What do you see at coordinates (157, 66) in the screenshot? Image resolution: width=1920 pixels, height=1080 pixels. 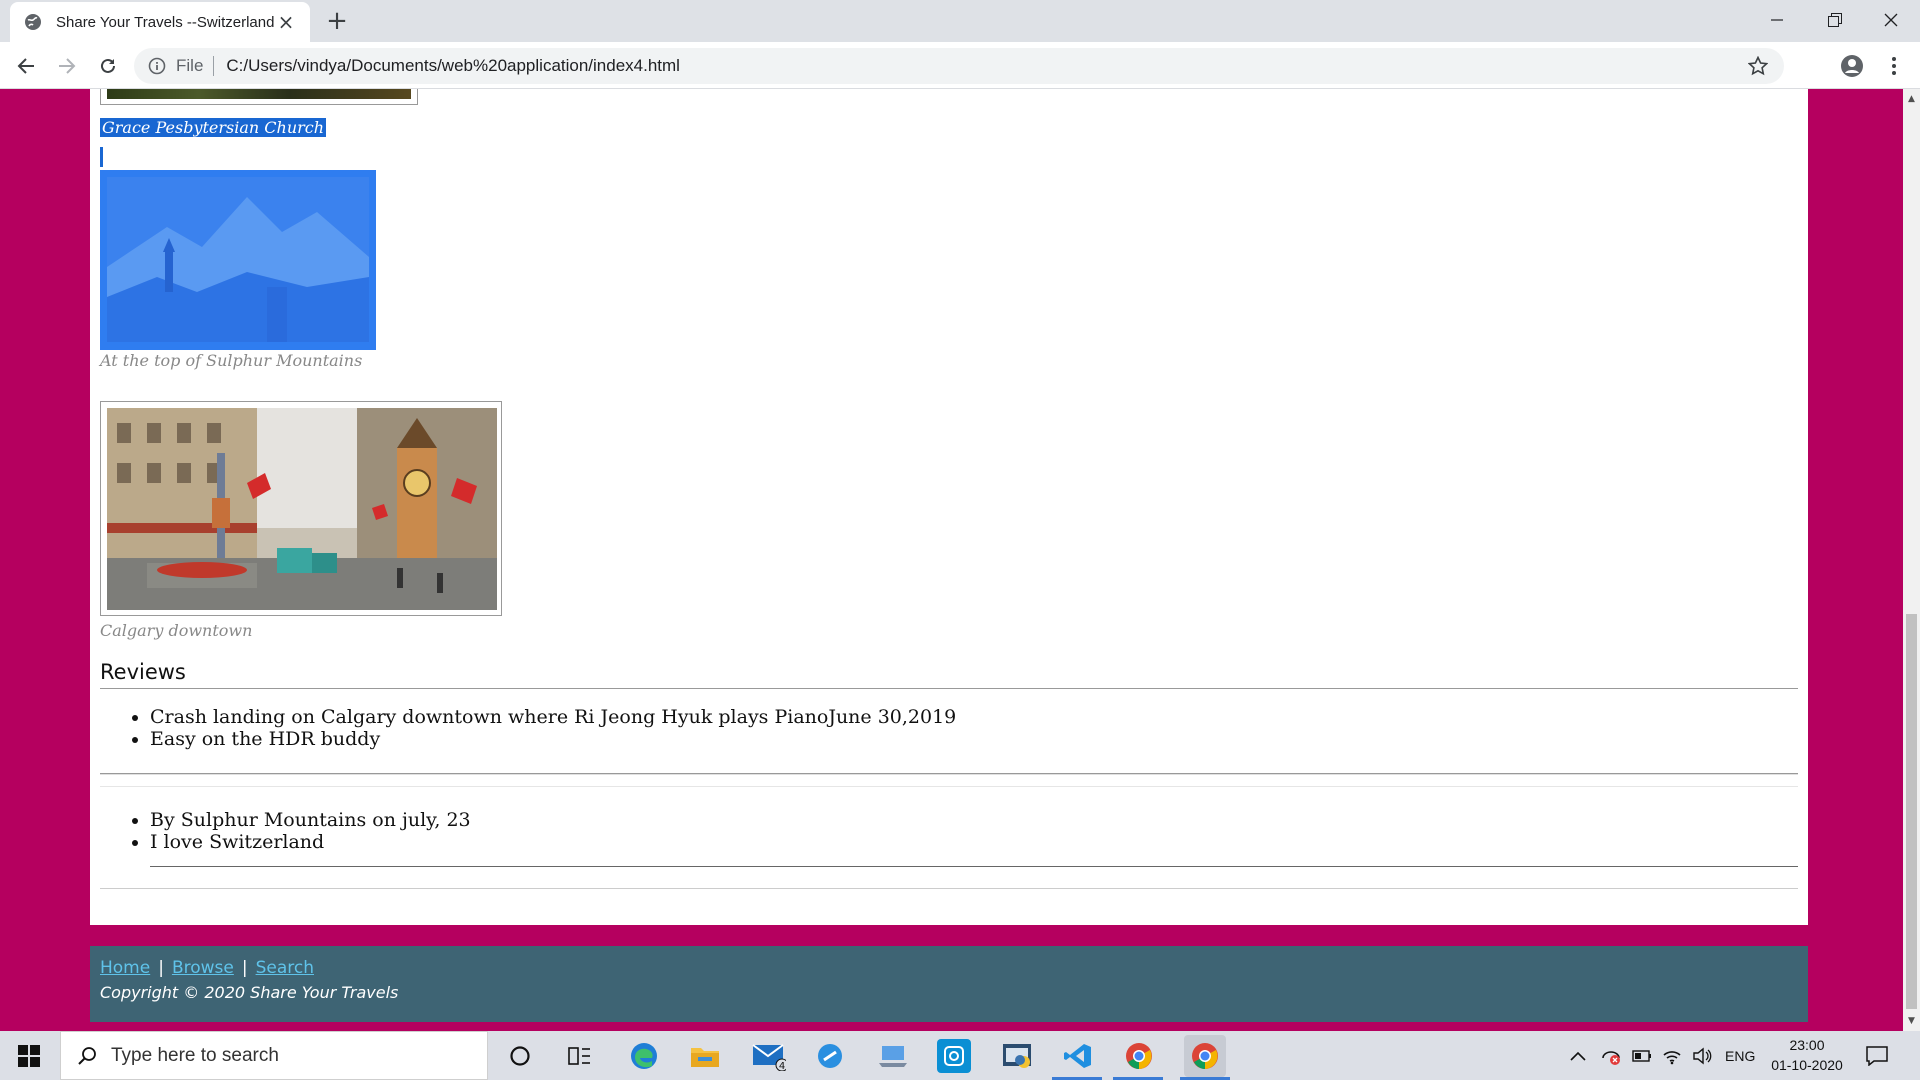 I see `info-icon` at bounding box center [157, 66].